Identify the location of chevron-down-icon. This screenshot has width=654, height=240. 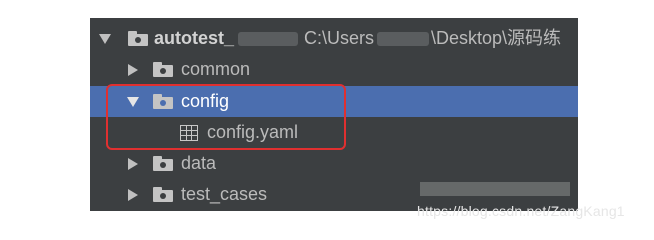
(105, 38).